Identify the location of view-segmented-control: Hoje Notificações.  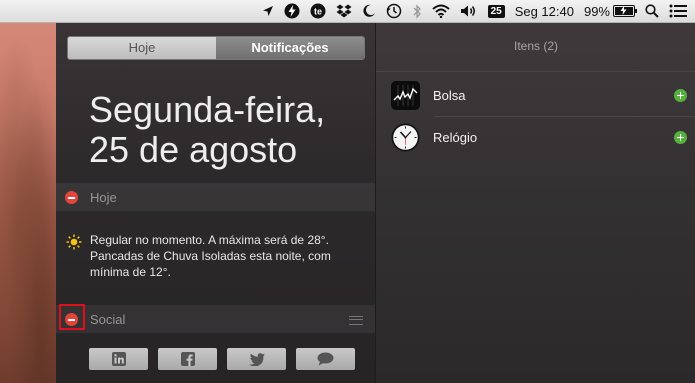
(216, 48).